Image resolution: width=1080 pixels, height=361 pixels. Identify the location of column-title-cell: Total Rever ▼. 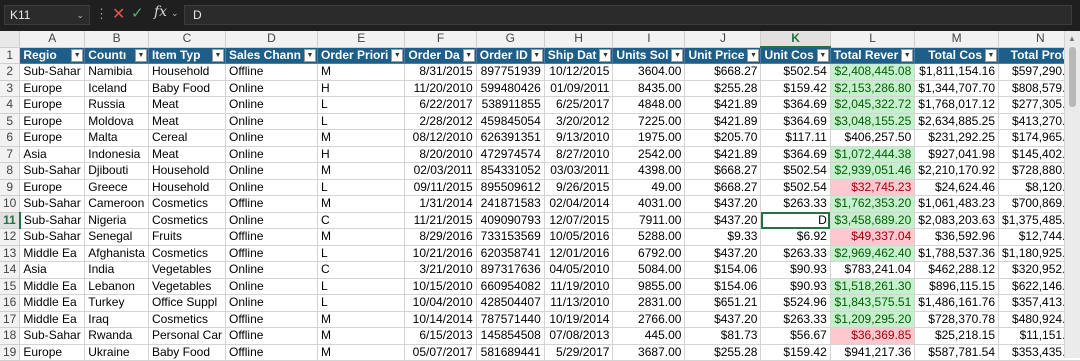
(873, 55).